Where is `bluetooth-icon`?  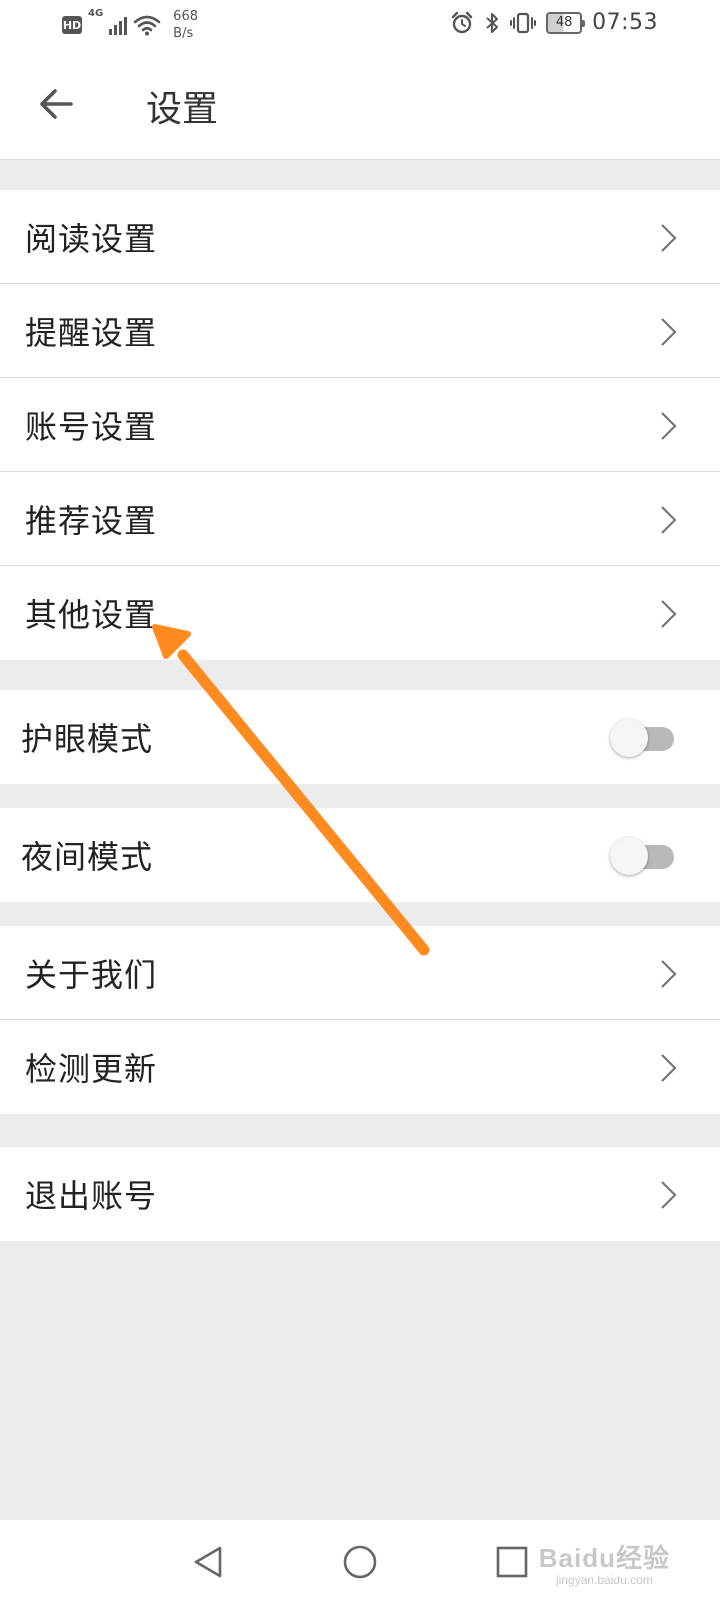 bluetooth-icon is located at coordinates (492, 22).